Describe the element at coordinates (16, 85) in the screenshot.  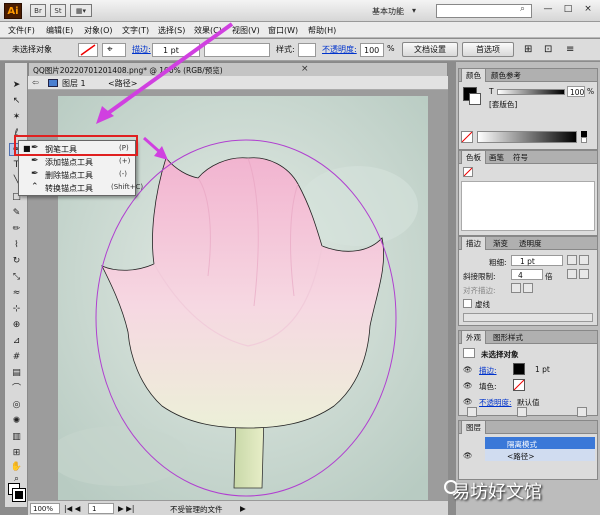
I see `selection-tool-icon: ➤` at that location.